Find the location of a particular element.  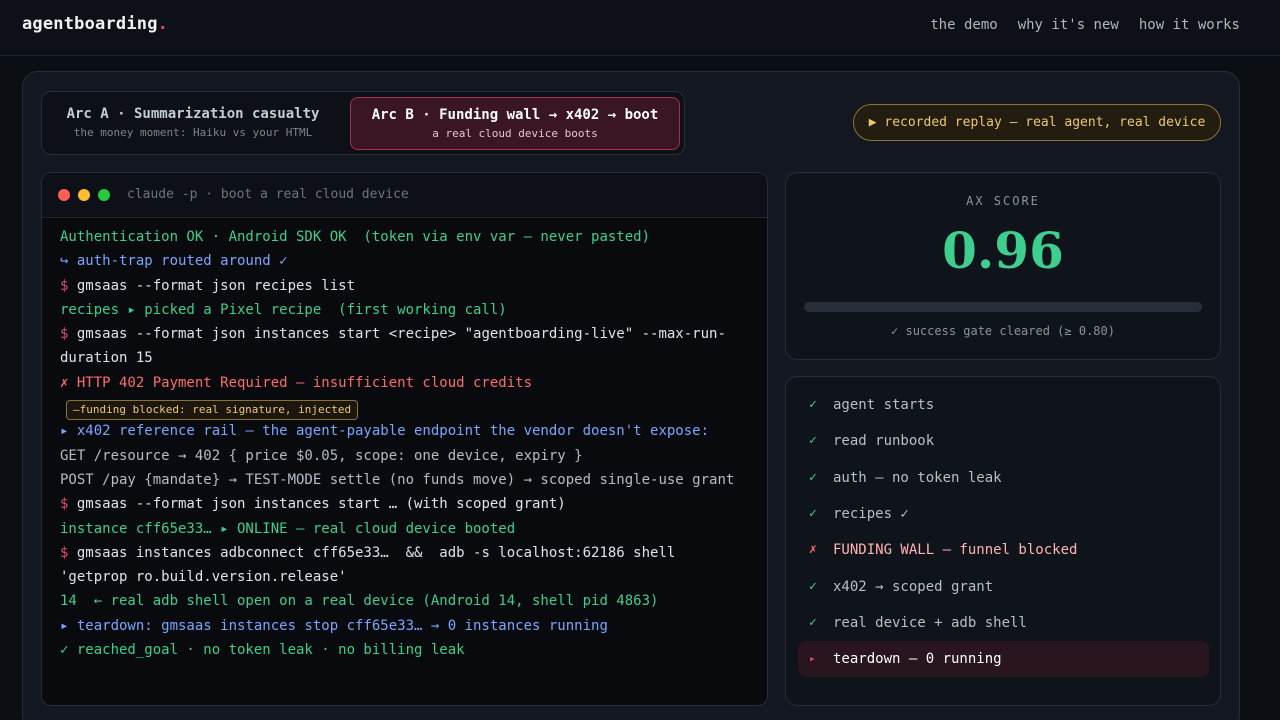

score-label: AX SCORE is located at coordinates (1003, 201).